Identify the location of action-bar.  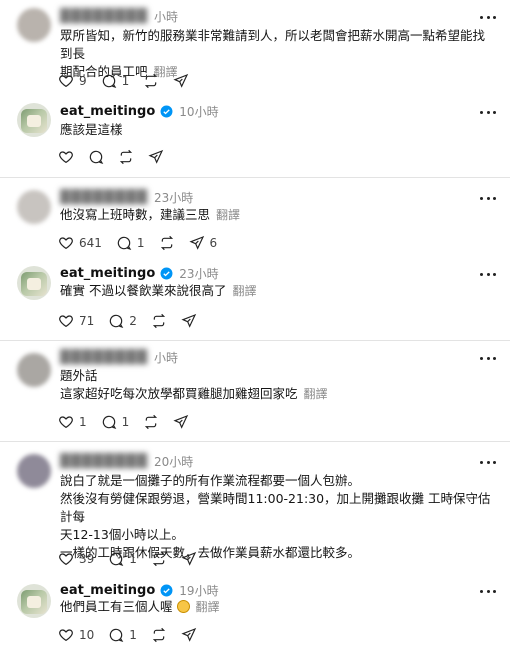
(118, 157).